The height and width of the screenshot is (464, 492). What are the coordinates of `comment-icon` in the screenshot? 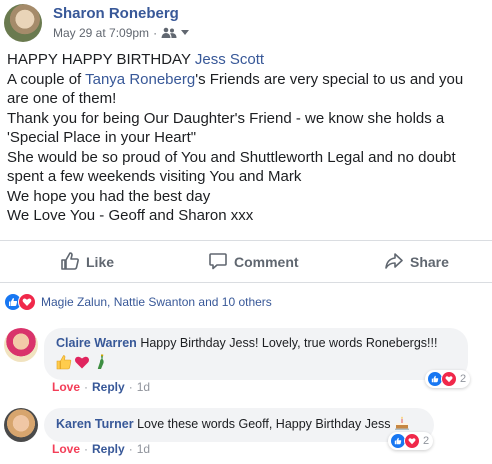 It's located at (218, 262).